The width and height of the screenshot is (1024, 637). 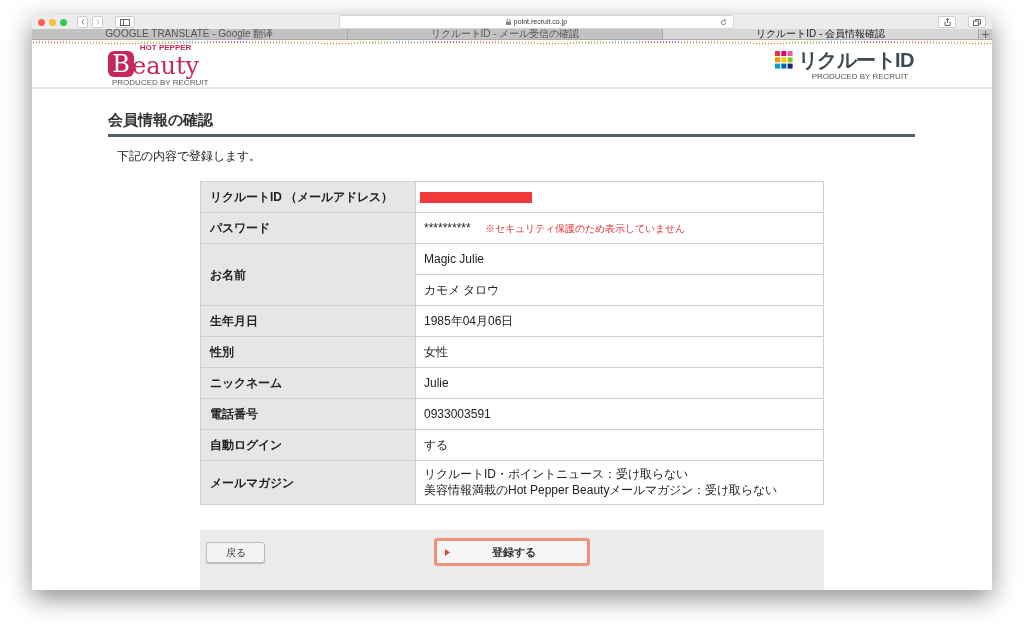 I want to click on field-value: 1985年04月06日, so click(x=469, y=321).